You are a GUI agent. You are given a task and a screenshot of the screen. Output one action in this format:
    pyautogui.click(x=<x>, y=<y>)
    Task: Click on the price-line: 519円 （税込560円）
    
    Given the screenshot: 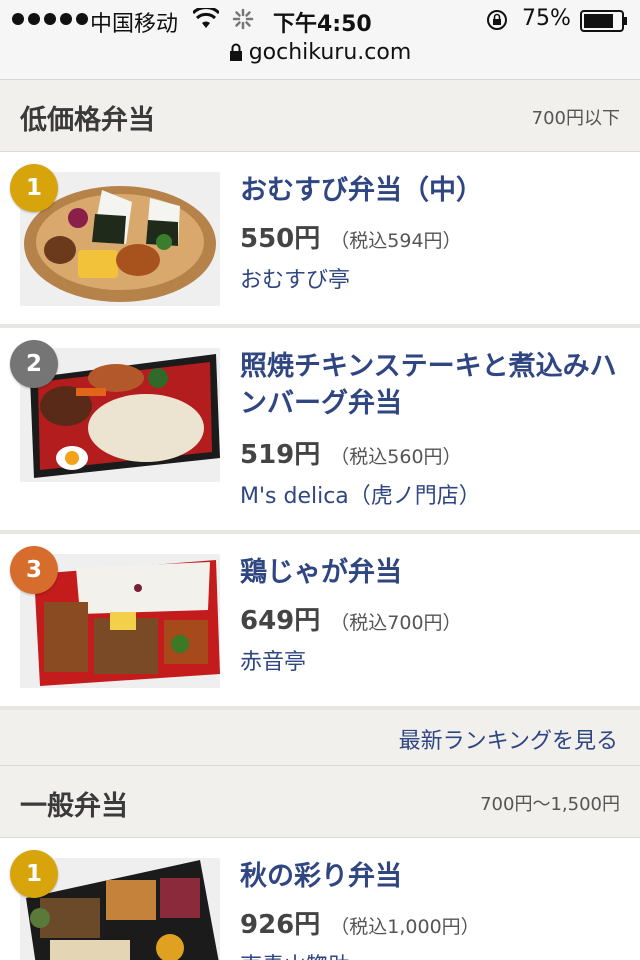 What is the action you would take?
    pyautogui.click(x=351, y=452)
    